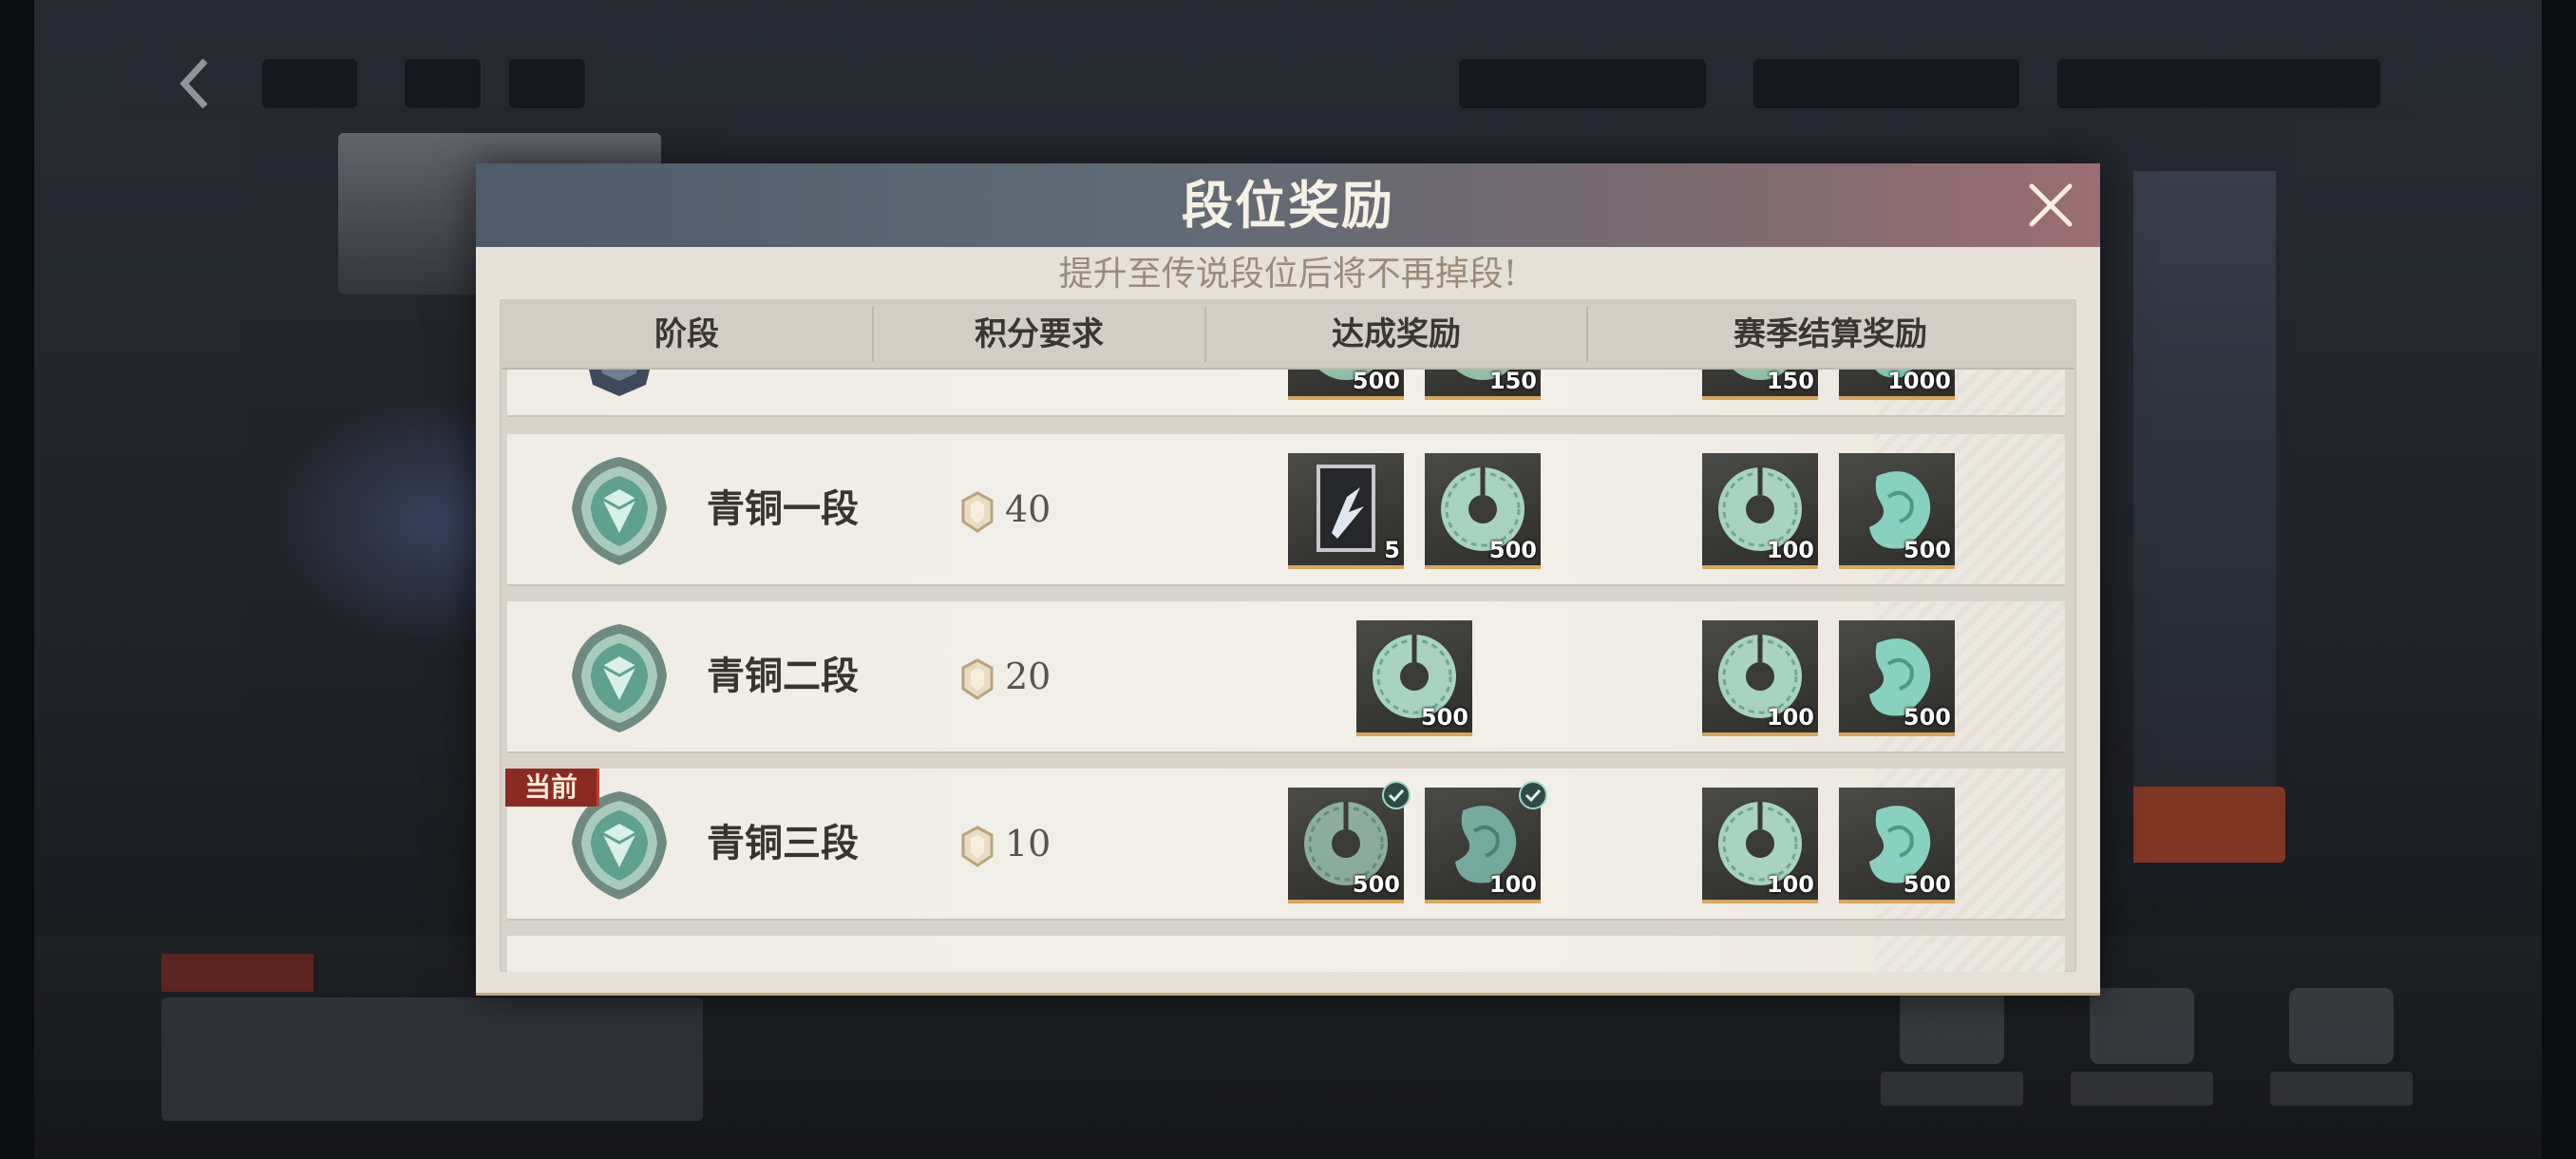 The height and width of the screenshot is (1159, 2576). What do you see at coordinates (1483, 385) in the screenshot?
I see `reward-item: 150` at bounding box center [1483, 385].